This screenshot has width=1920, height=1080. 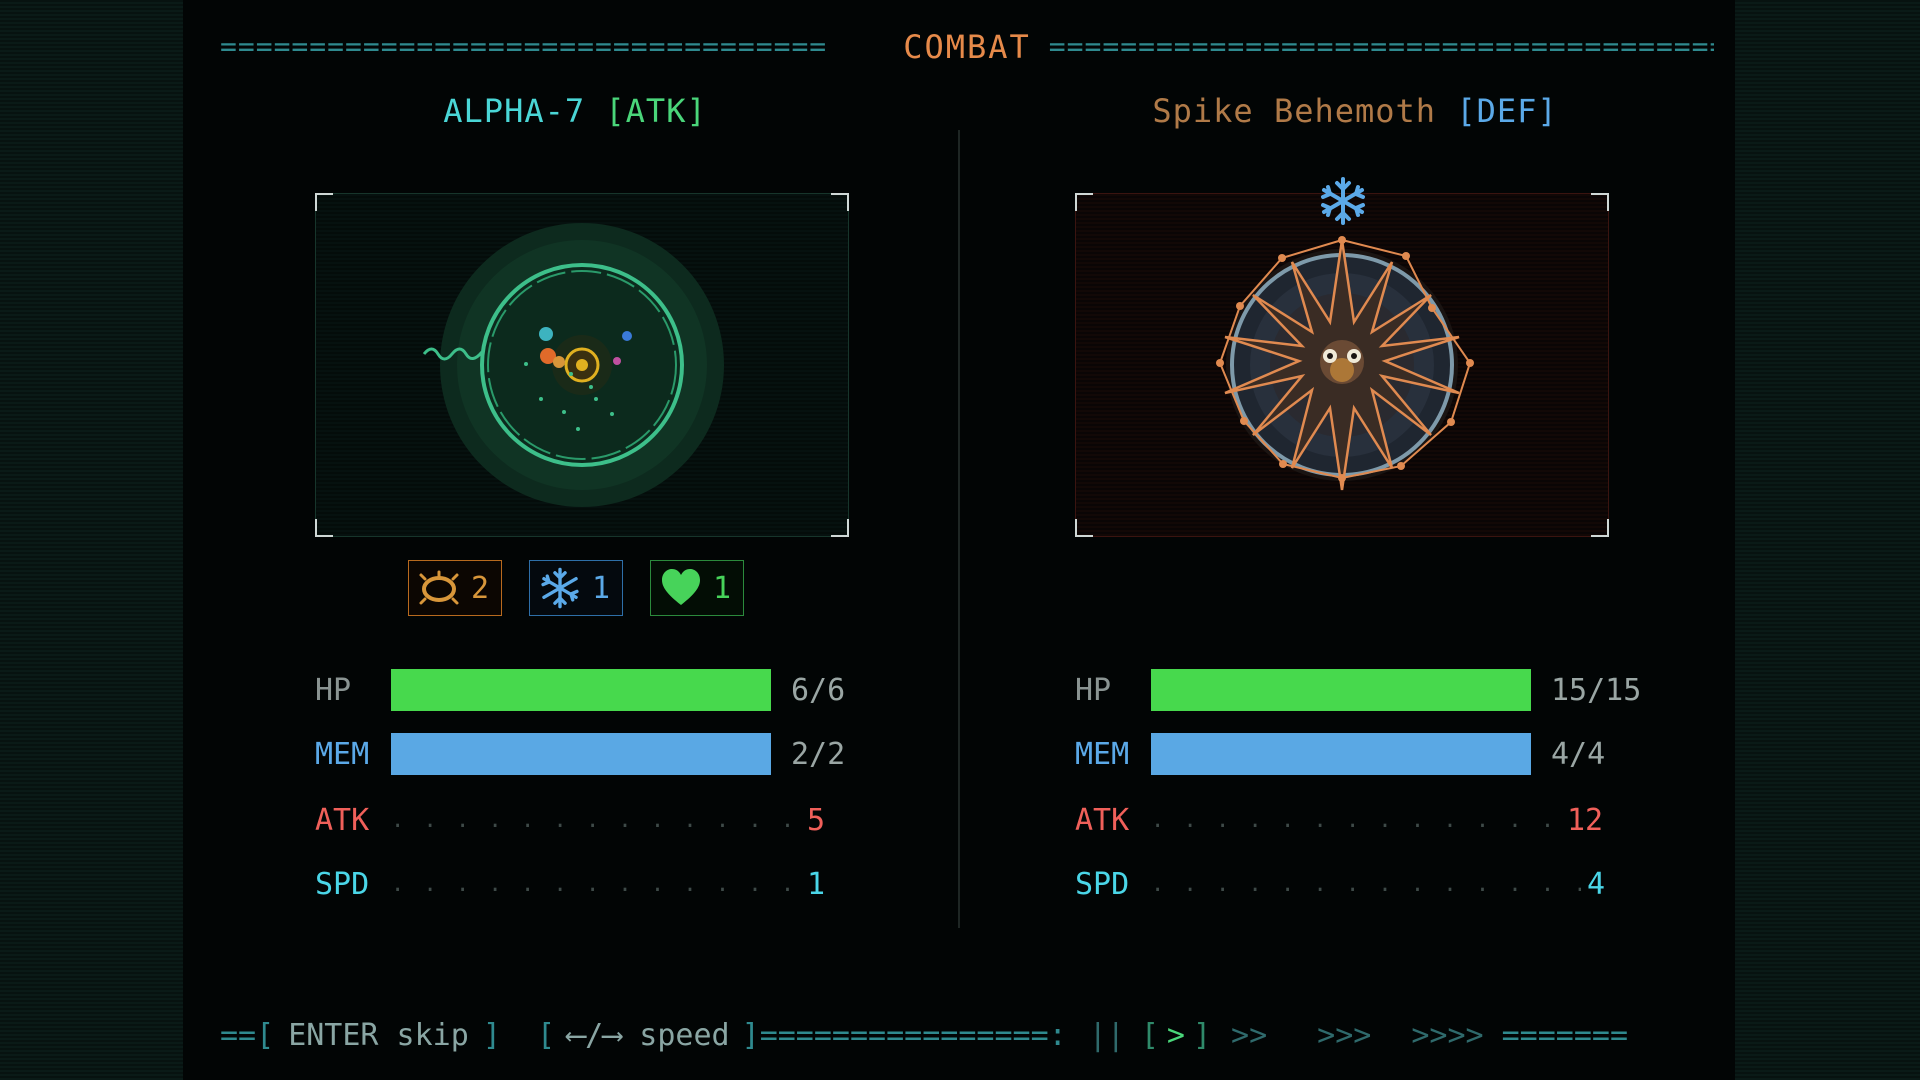 What do you see at coordinates (656, 111) in the screenshot?
I see `player-role: [ATK]` at bounding box center [656, 111].